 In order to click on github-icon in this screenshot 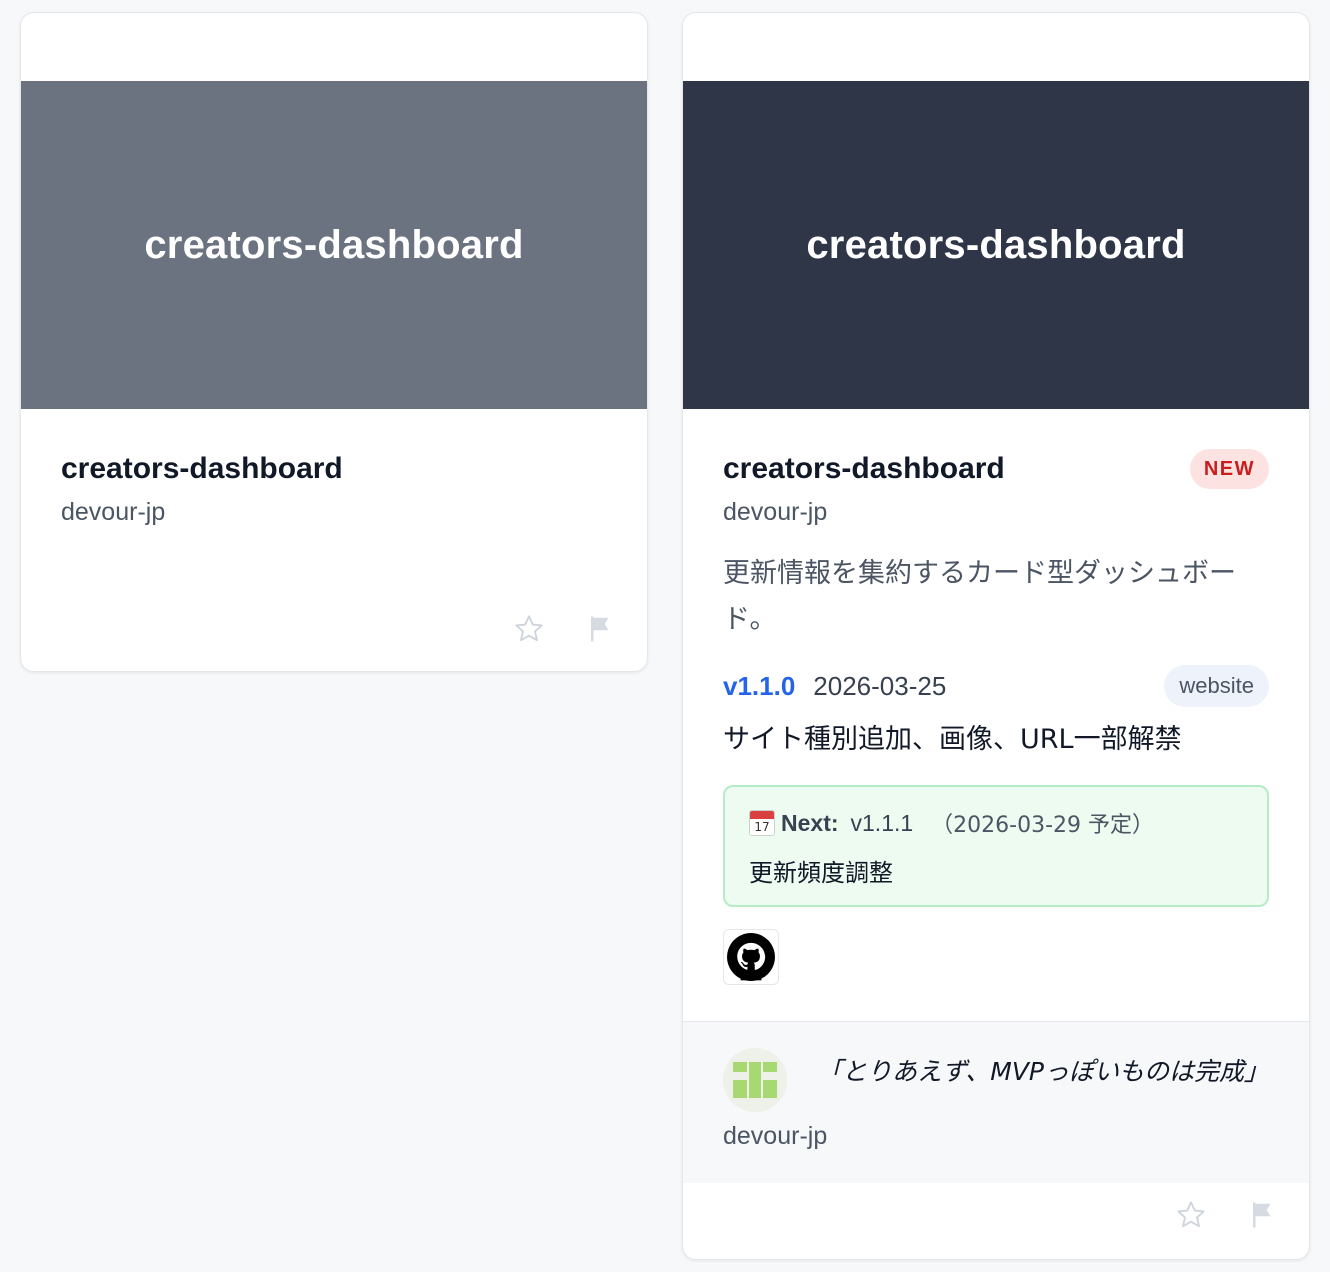, I will do `click(751, 957)`.